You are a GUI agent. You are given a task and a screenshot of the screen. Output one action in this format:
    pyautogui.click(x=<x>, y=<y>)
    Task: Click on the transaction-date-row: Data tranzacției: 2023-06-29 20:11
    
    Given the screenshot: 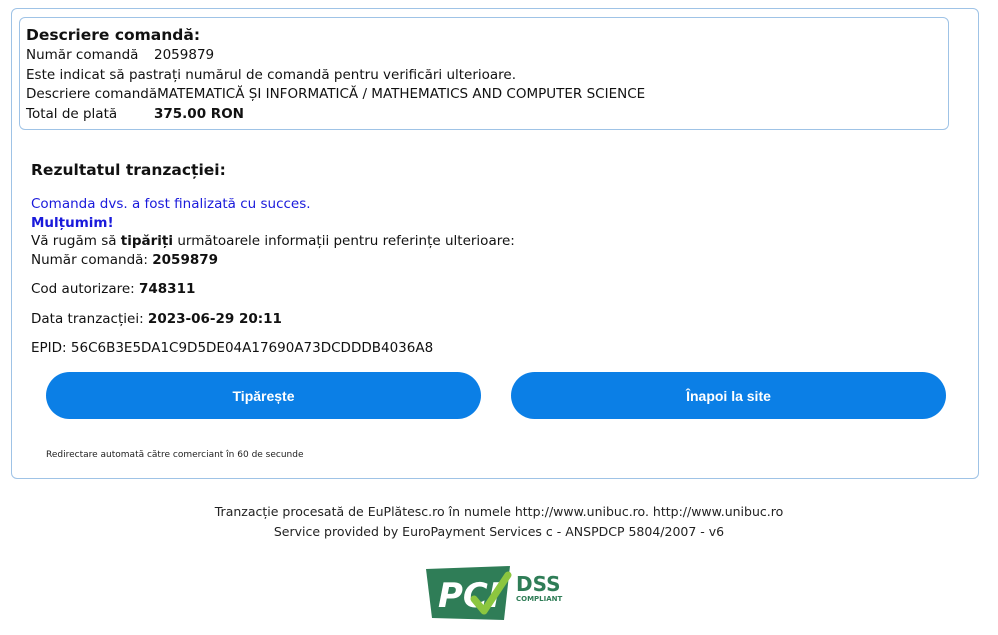 What is the action you would take?
    pyautogui.click(x=273, y=319)
    